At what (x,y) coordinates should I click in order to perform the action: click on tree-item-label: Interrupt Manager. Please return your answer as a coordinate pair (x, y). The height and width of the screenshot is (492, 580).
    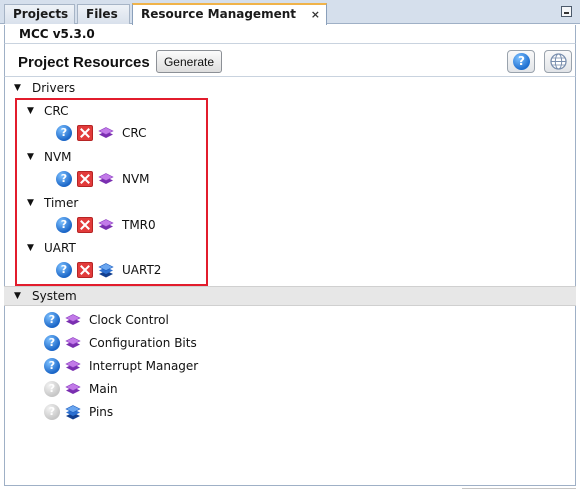
    Looking at the image, I should click on (144, 366).